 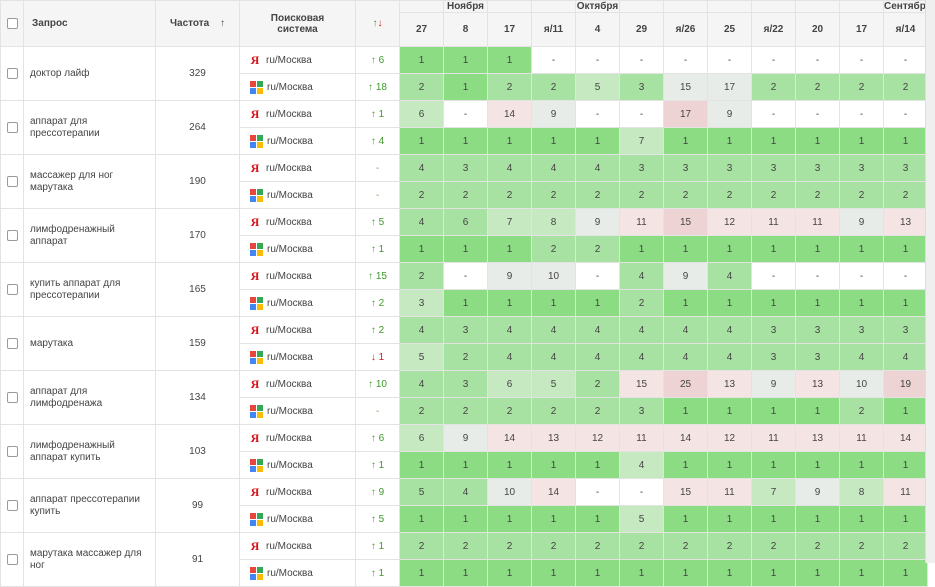 What do you see at coordinates (197, 235) in the screenshot?
I see `frequency-value: 170` at bounding box center [197, 235].